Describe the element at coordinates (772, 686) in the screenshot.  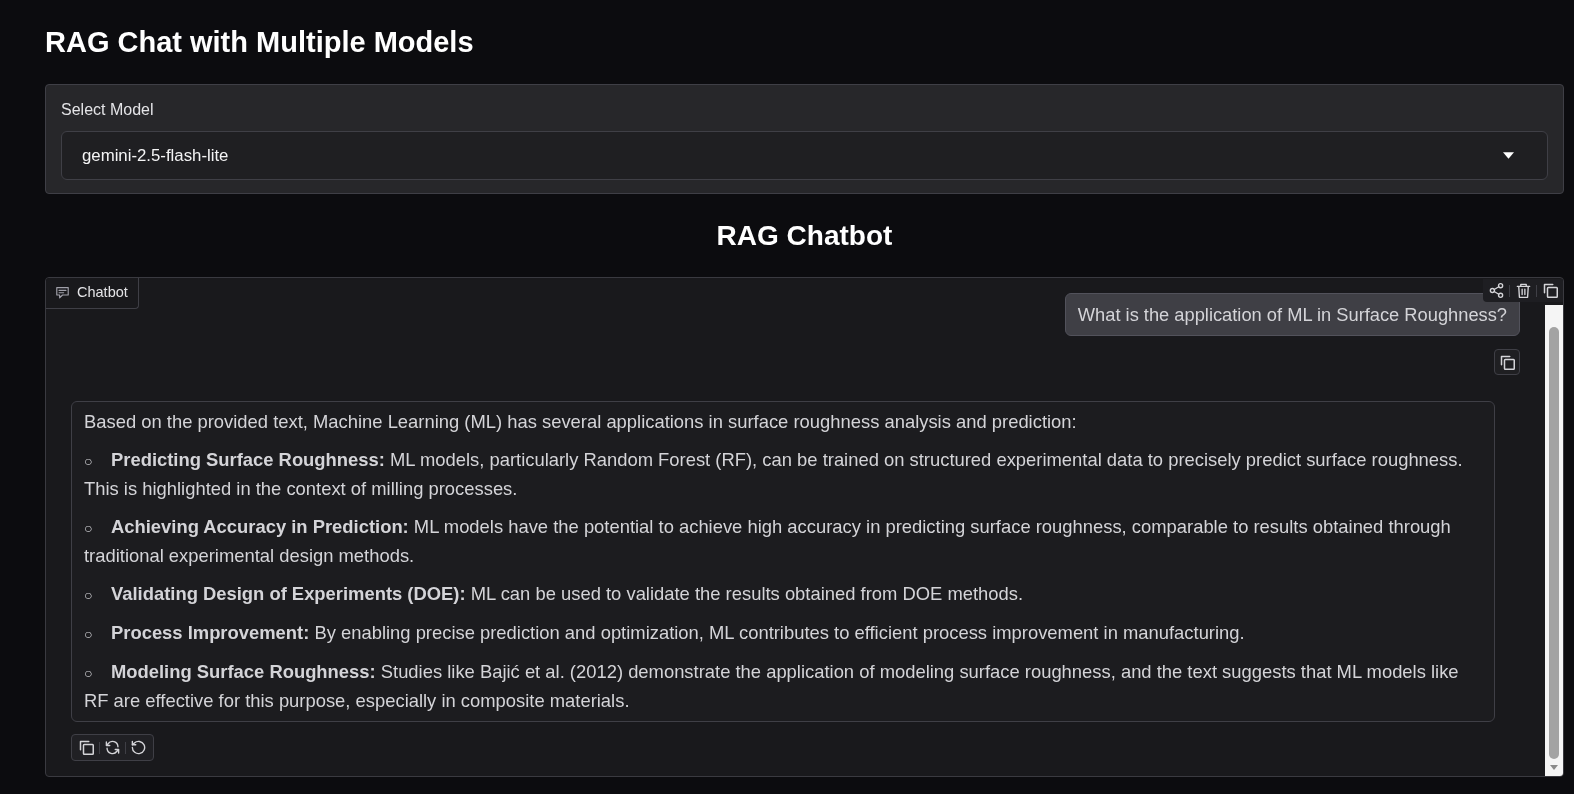
I see `list-item-text: ○ Modeling Surface Roughness: Studies like Bajić et al. (2012) demonstrate the application of modeling surface roughness, and the text suggests that ML models like RF are effective for this purpose, especially in composite materials.` at that location.